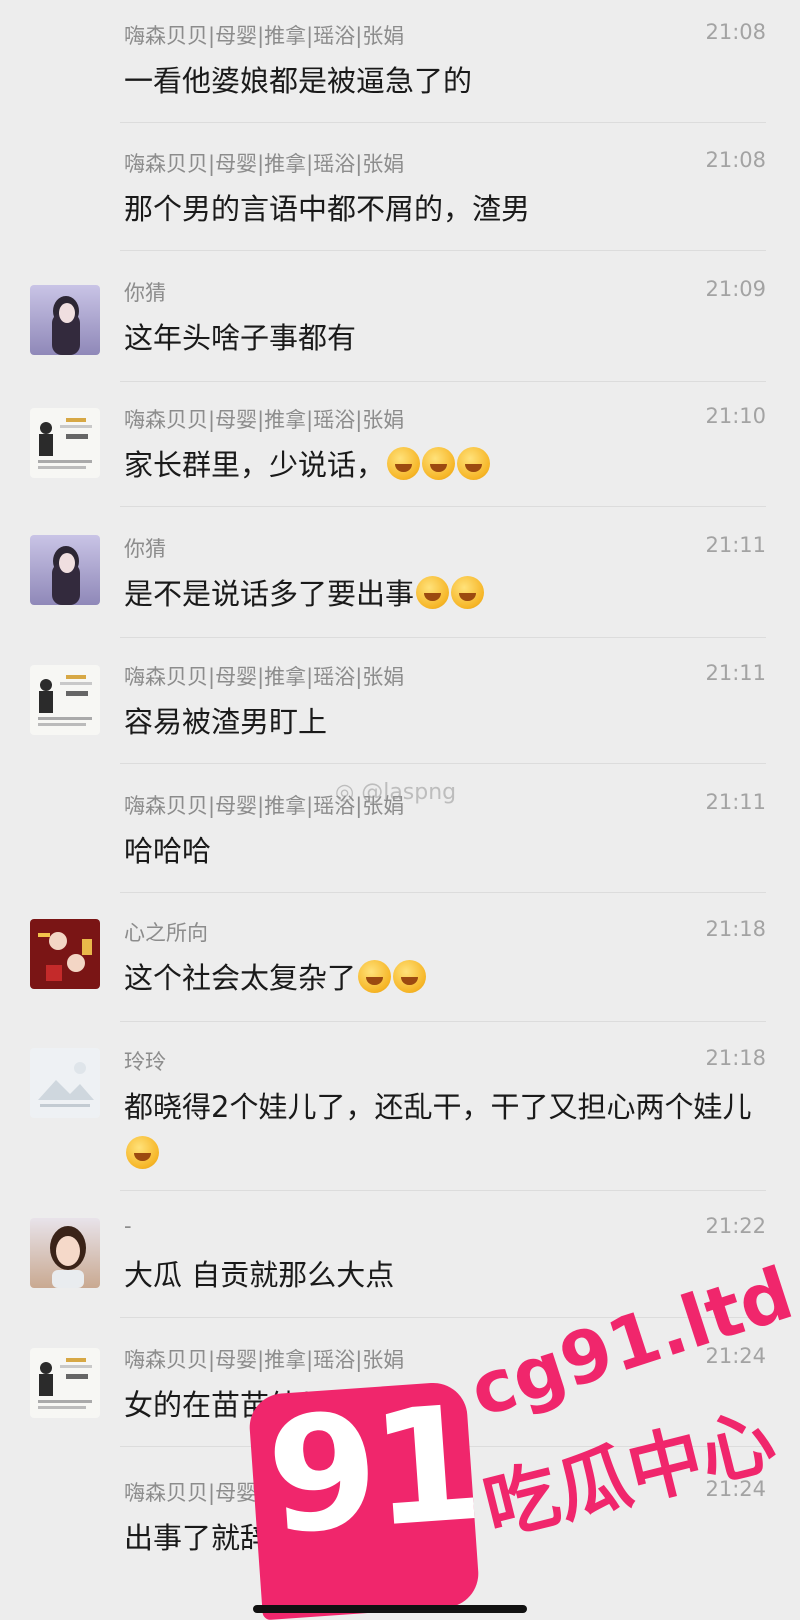  Describe the element at coordinates (240, 338) in the screenshot. I see `message-text: 这年头啥子事都有` at that location.